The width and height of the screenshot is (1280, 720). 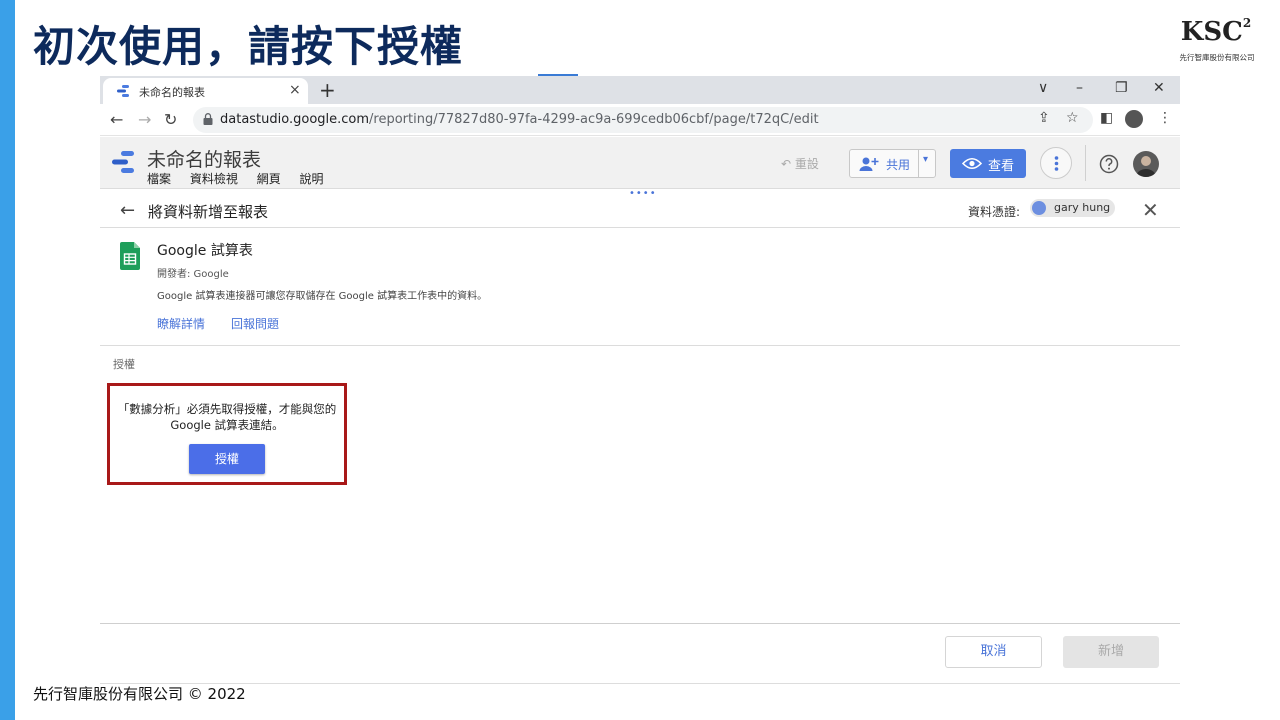 What do you see at coordinates (1217, 57) in the screenshot?
I see `logo-caption: 先行智庫股份有限公司` at bounding box center [1217, 57].